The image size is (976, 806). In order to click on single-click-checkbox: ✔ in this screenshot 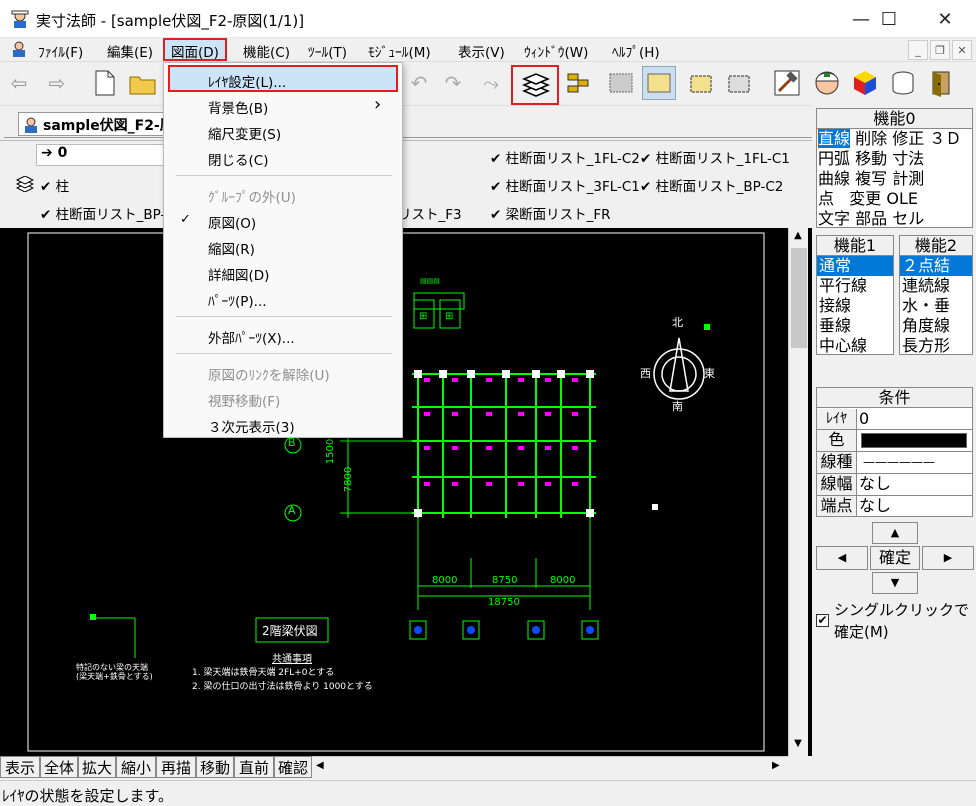, I will do `click(822, 620)`.